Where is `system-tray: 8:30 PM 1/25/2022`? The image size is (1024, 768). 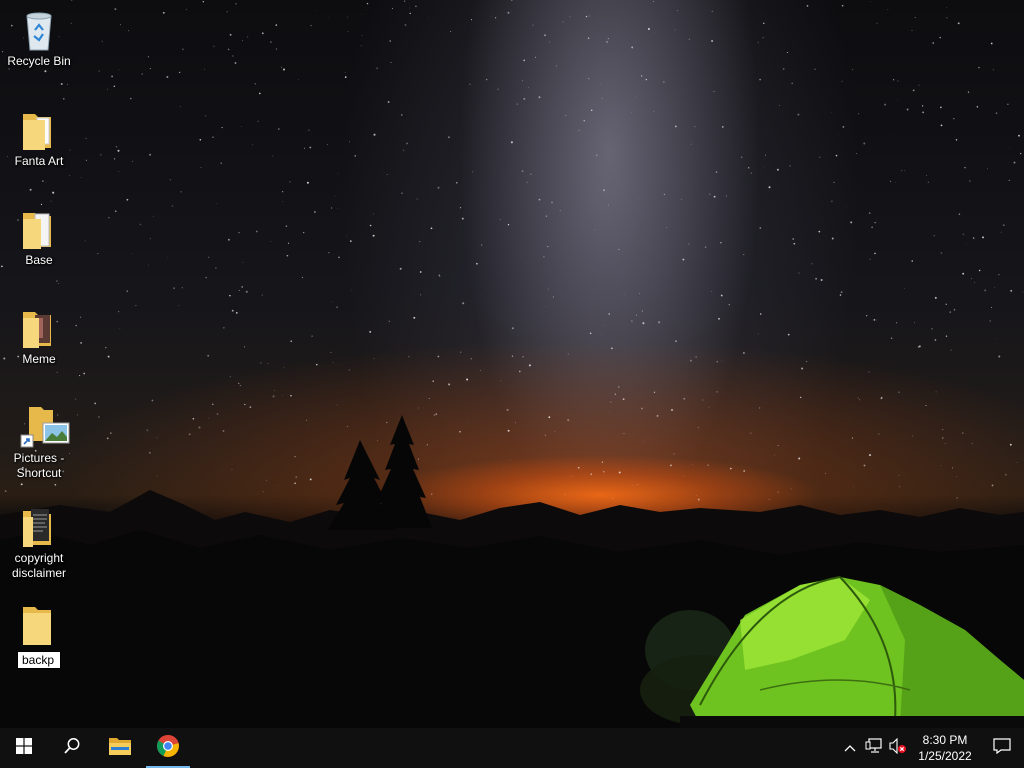
system-tray: 8:30 PM 1/25/2022 is located at coordinates (931, 748).